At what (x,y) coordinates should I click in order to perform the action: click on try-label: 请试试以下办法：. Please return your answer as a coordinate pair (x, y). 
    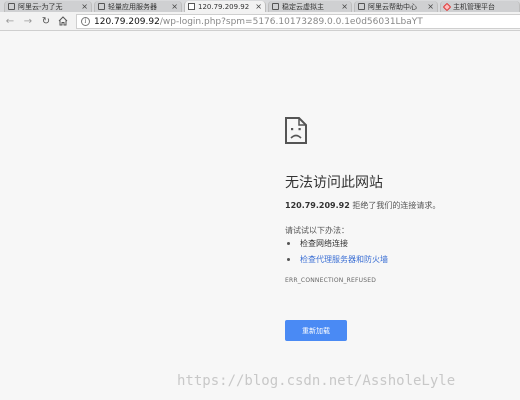
    Looking at the image, I should click on (317, 230).